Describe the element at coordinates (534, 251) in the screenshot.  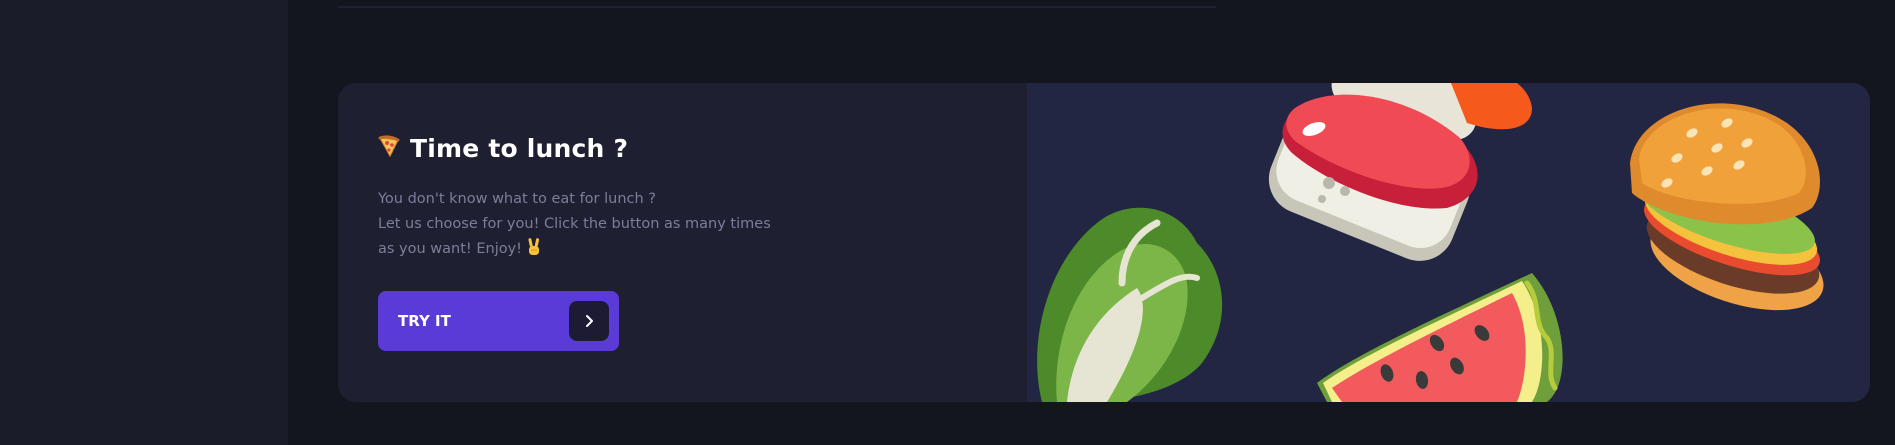
I see `victory-hand-icon` at that location.